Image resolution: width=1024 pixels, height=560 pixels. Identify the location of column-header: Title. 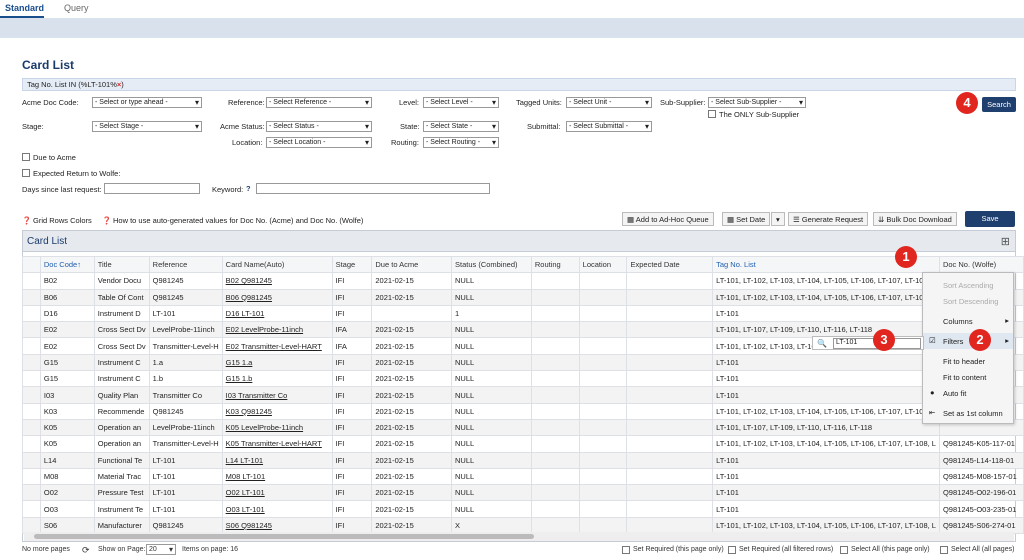
(121, 264).